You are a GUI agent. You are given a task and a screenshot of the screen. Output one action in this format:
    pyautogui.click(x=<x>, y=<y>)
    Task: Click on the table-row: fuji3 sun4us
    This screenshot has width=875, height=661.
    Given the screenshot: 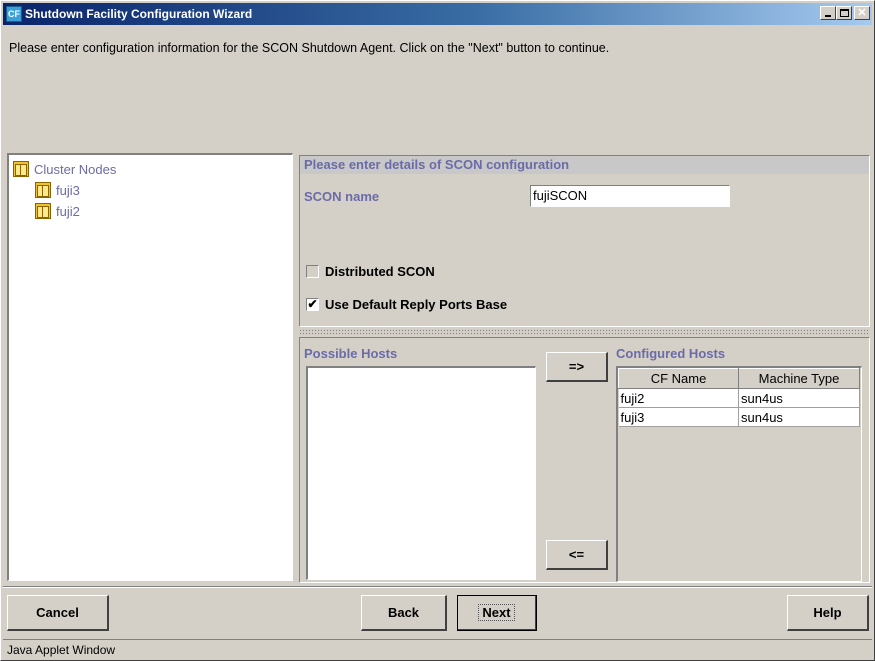 What is the action you would take?
    pyautogui.click(x=739, y=417)
    